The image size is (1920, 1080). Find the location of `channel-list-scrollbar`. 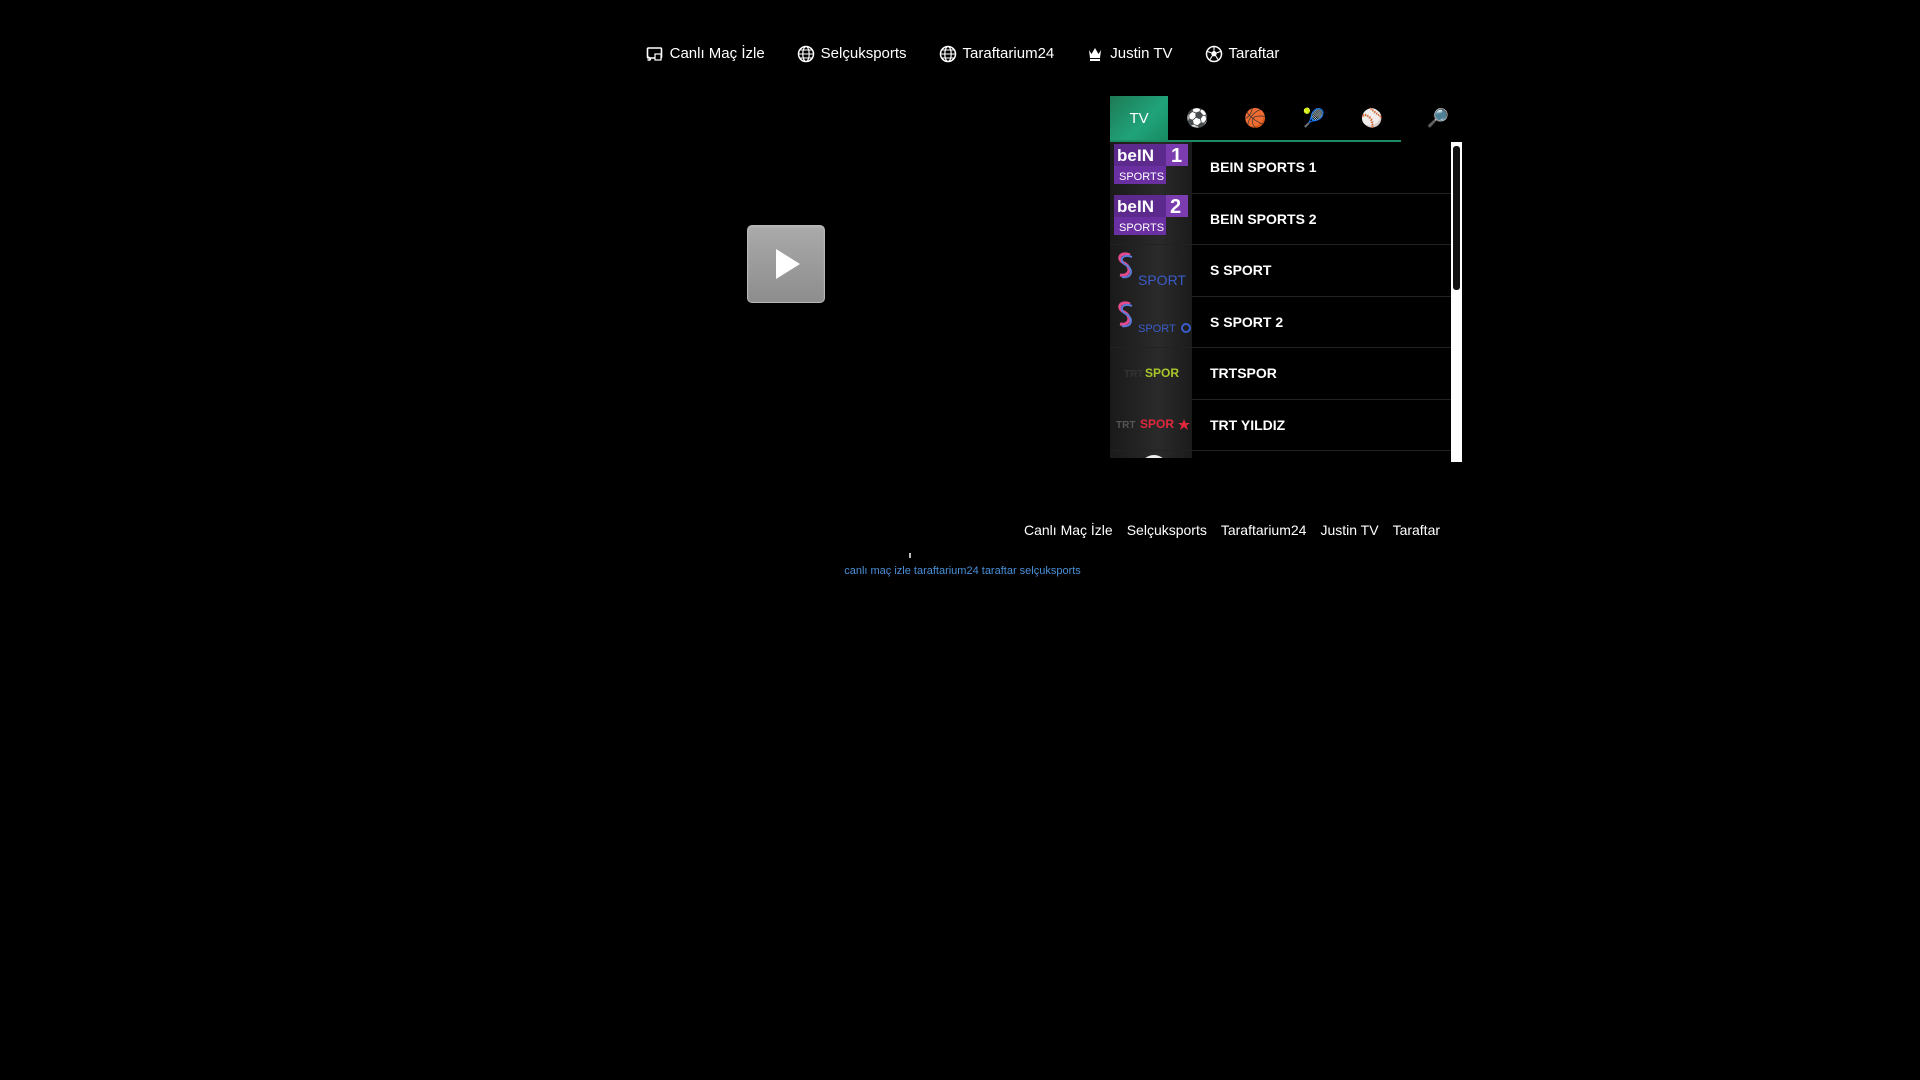

channel-list-scrollbar is located at coordinates (1456, 302).